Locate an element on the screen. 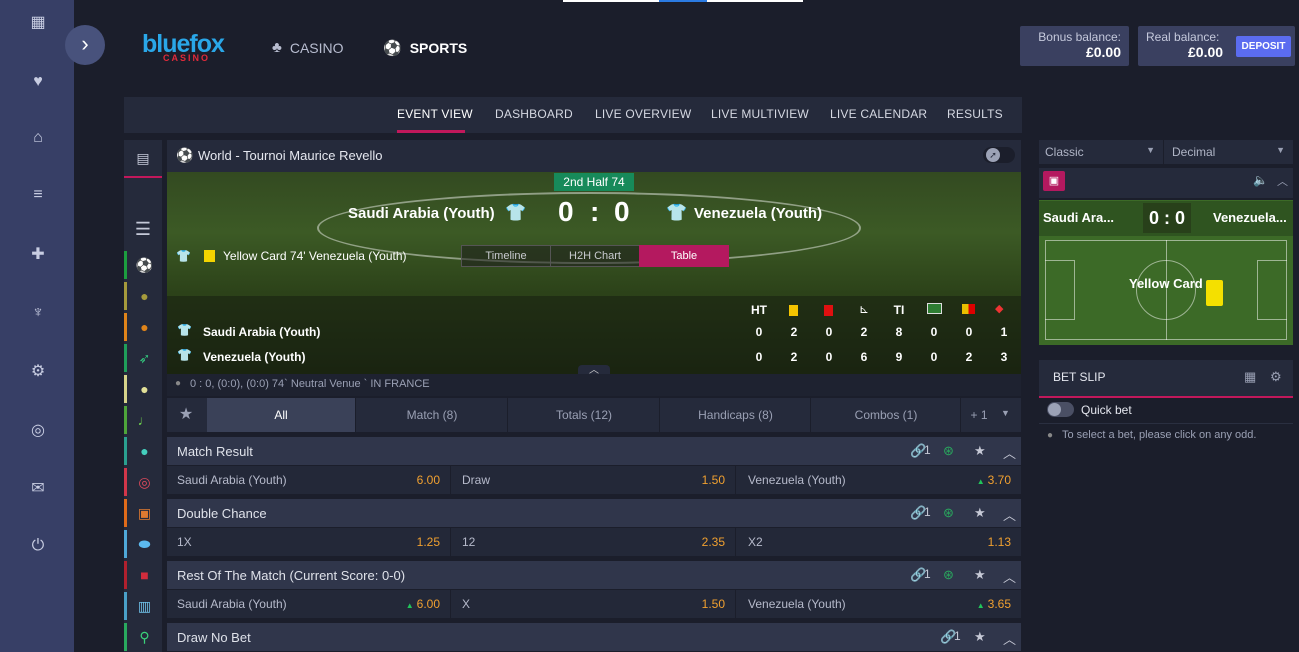 The image size is (1299, 652). pitch-view-icon: ▣ is located at coordinates (1054, 181).